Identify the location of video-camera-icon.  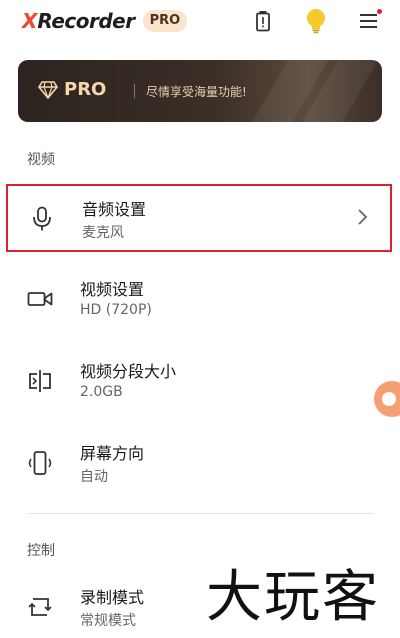
(40, 299).